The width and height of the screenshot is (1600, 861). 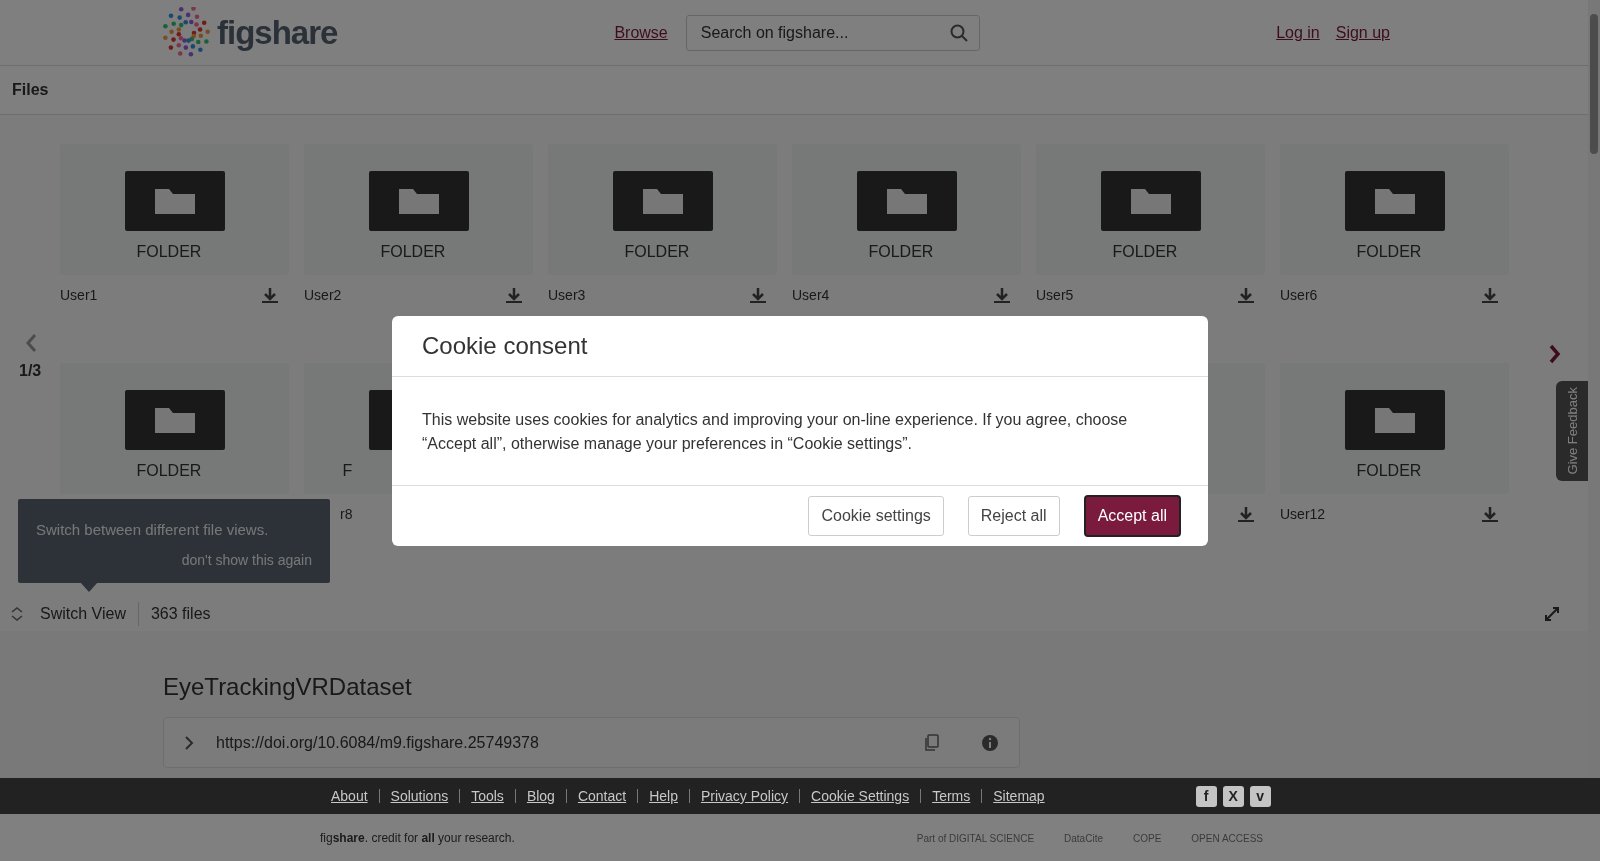 What do you see at coordinates (17, 614) in the screenshot?
I see `switch-view-icon` at bounding box center [17, 614].